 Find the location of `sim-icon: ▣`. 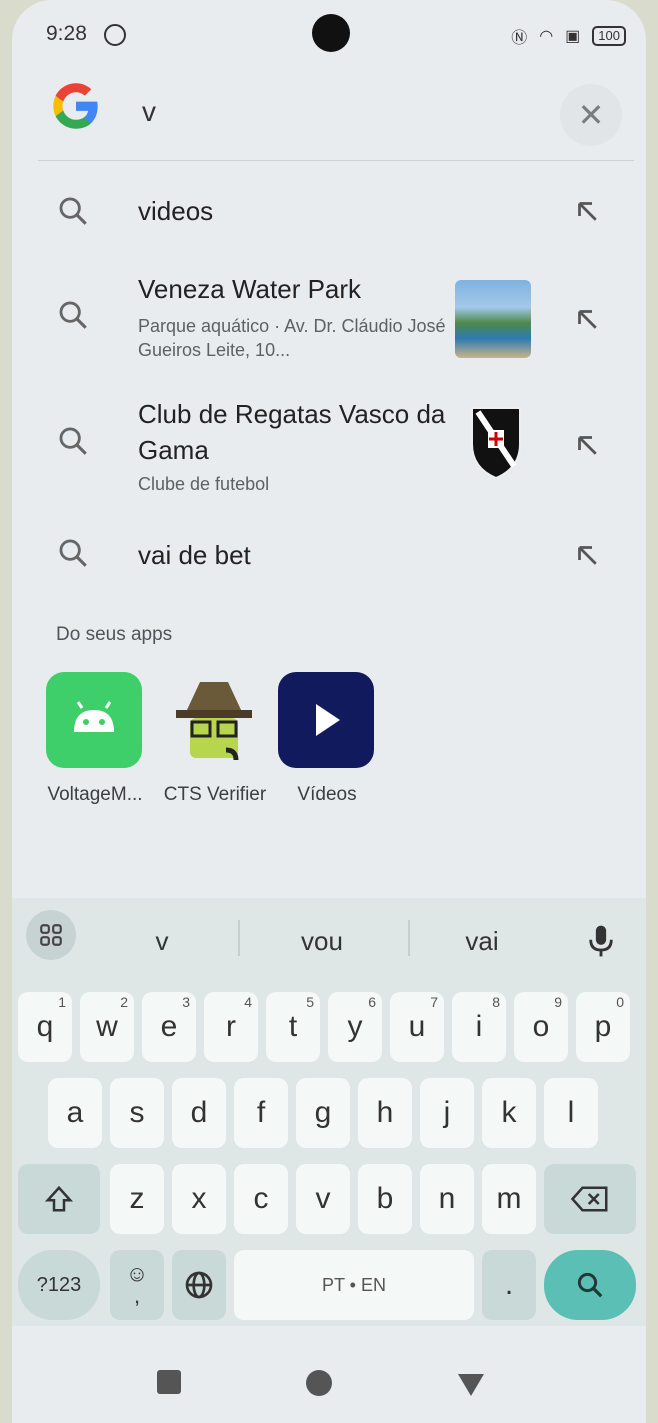

sim-icon: ▣ is located at coordinates (573, 36).